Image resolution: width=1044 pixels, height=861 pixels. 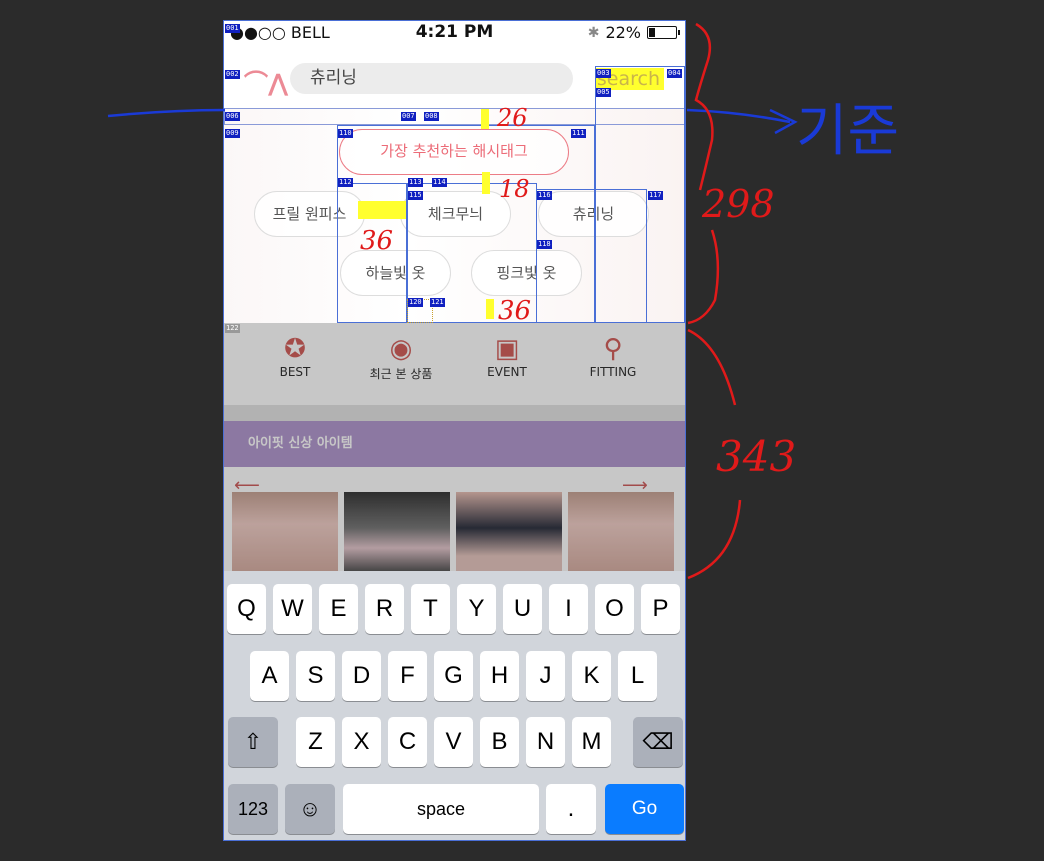 What do you see at coordinates (544, 244) in the screenshot?
I see `guide-label: 118` at bounding box center [544, 244].